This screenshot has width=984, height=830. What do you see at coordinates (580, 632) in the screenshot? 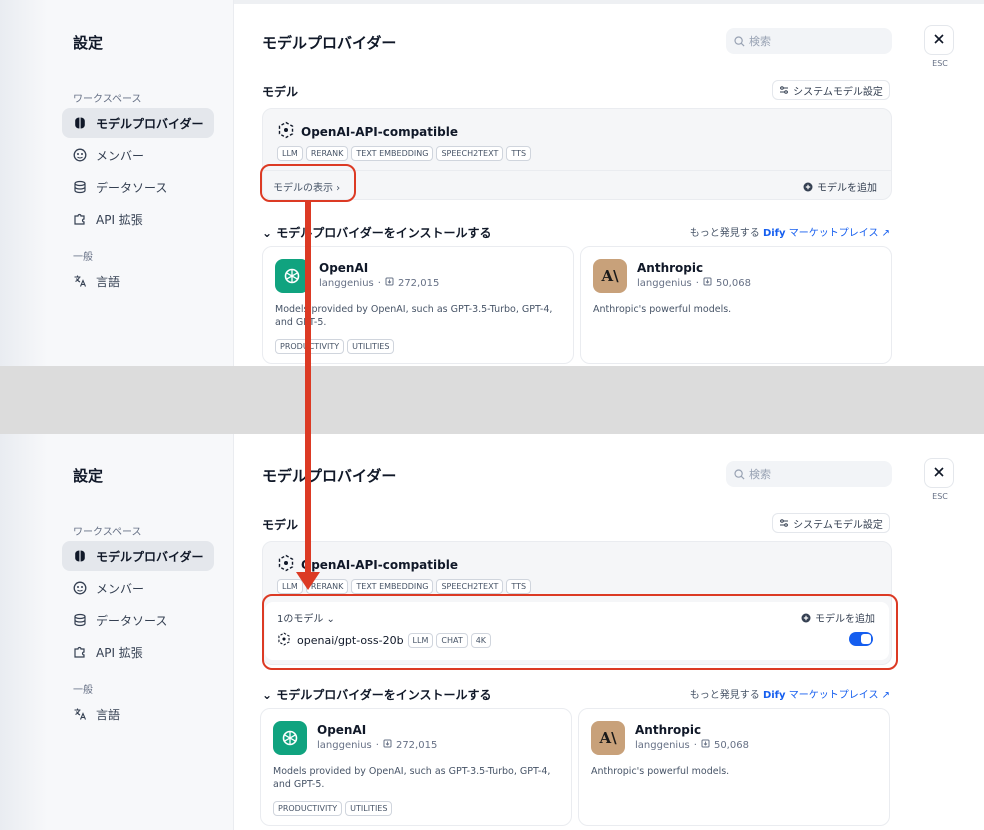
I see `highlight-model-list` at bounding box center [580, 632].